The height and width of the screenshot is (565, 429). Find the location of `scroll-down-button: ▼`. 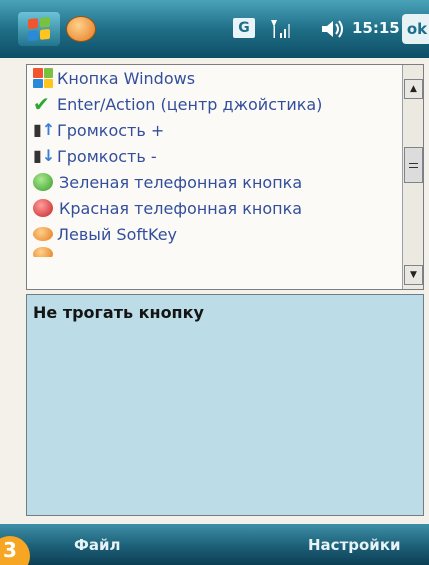

scroll-down-button: ▼ is located at coordinates (413, 275).